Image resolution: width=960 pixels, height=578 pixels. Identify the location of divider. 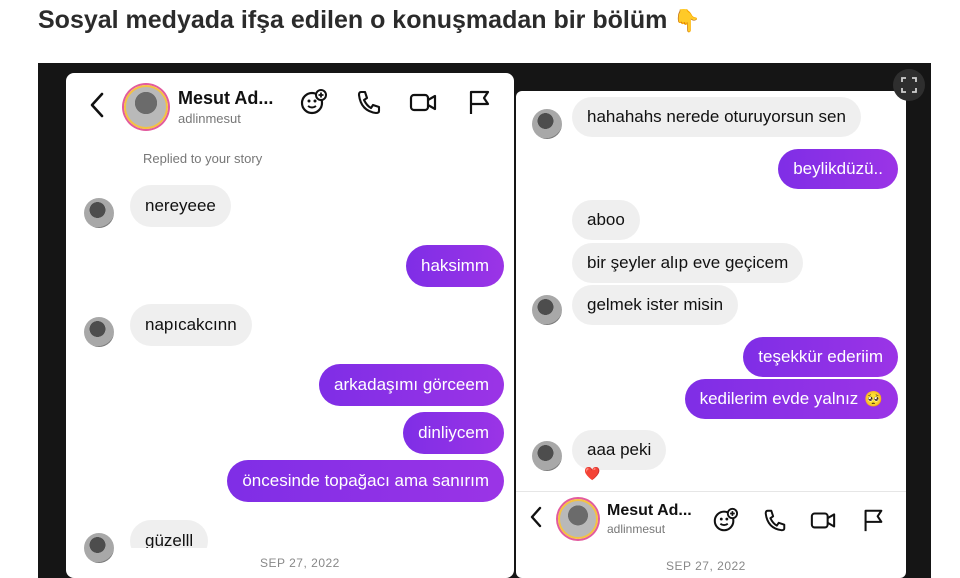
(711, 491).